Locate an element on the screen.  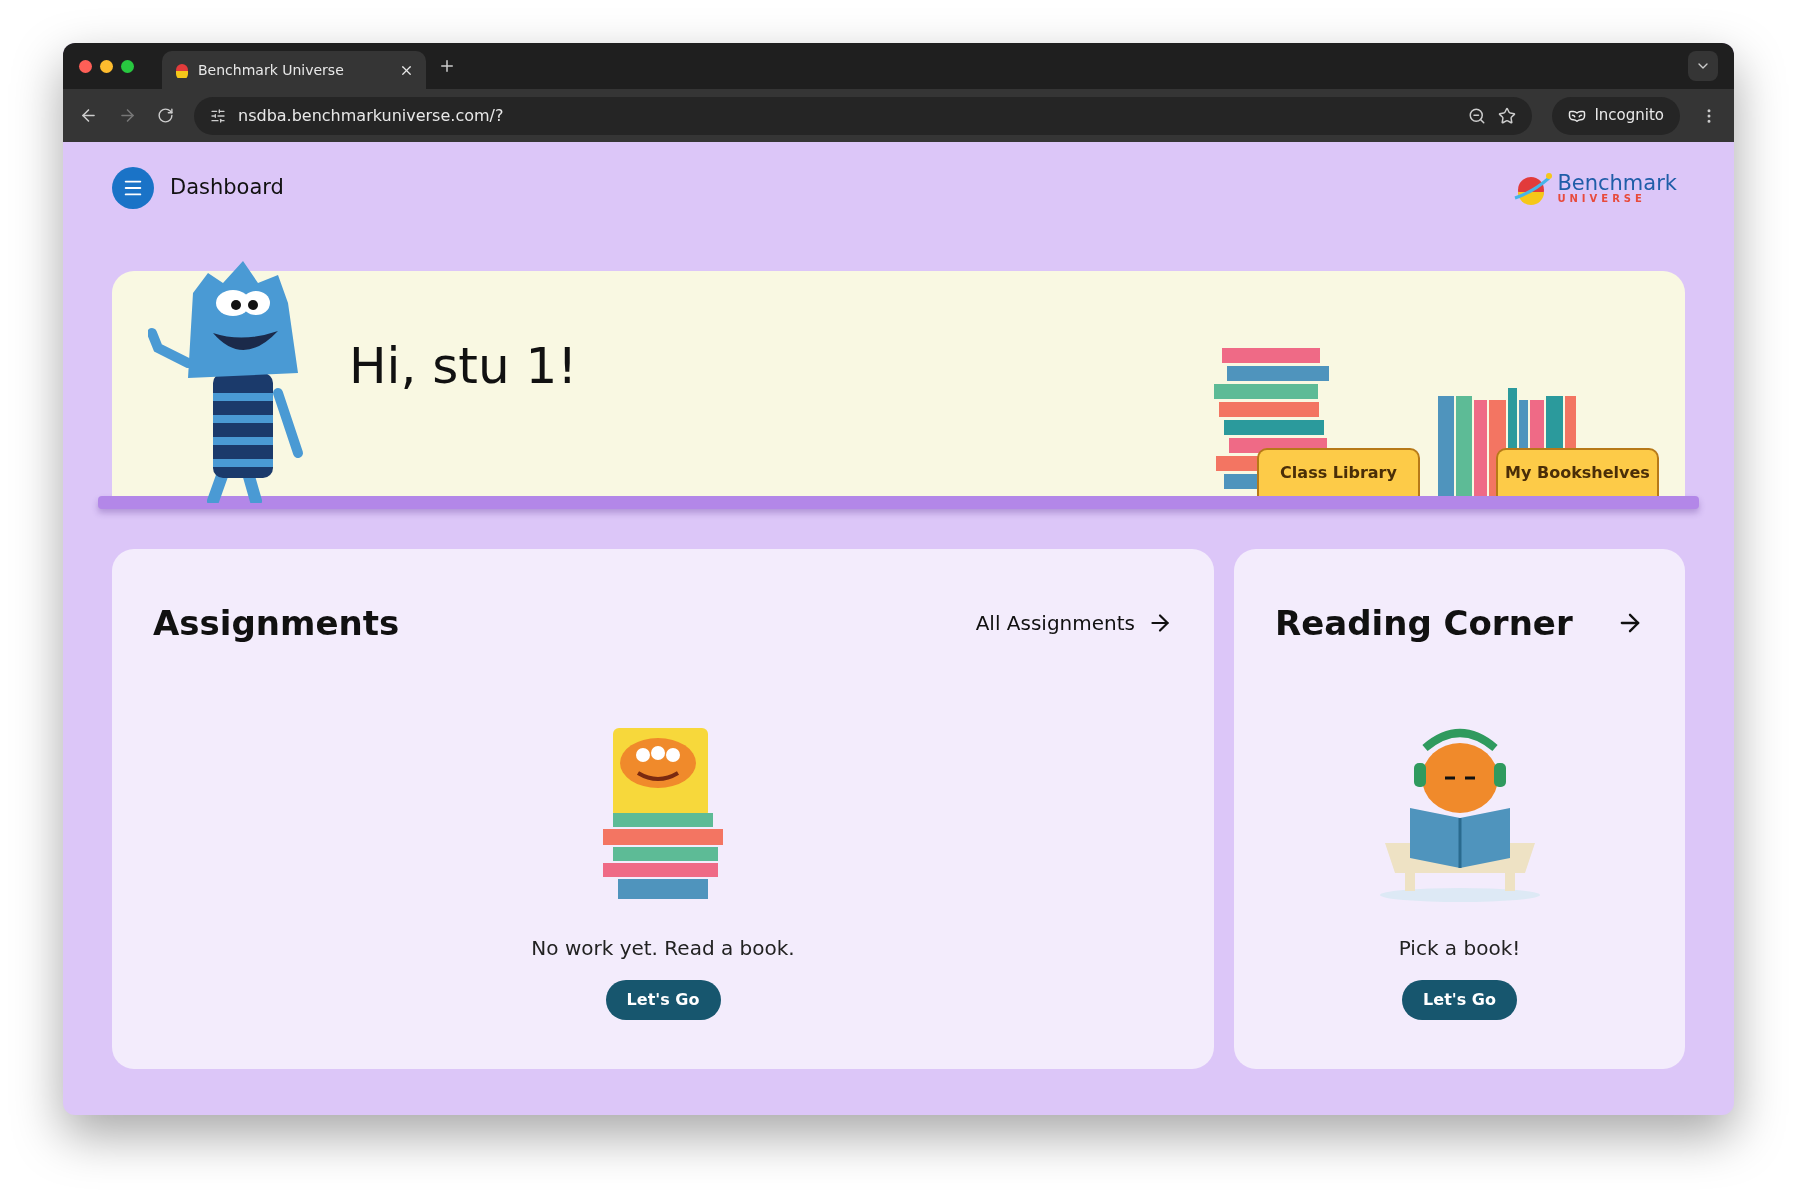
card-title: Reading Corner is located at coordinates (1424, 623).